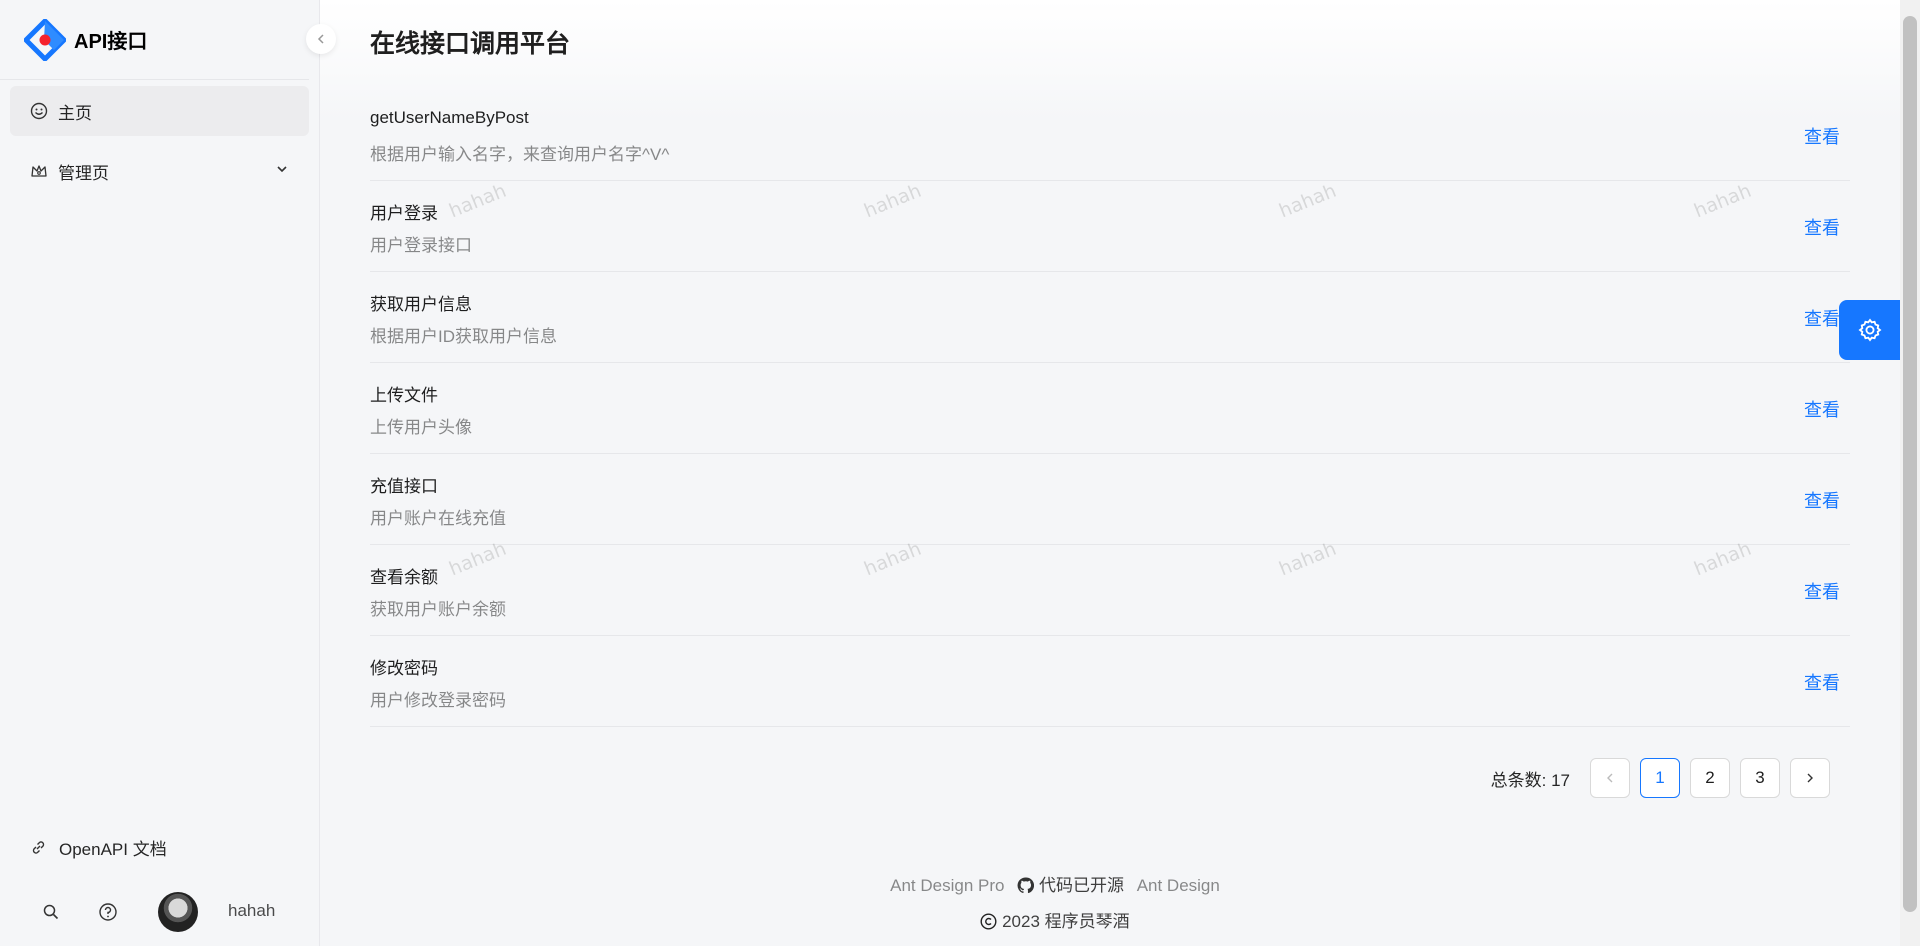 The image size is (1920, 946). Describe the element at coordinates (404, 486) in the screenshot. I see `item-title: 充值接口` at that location.